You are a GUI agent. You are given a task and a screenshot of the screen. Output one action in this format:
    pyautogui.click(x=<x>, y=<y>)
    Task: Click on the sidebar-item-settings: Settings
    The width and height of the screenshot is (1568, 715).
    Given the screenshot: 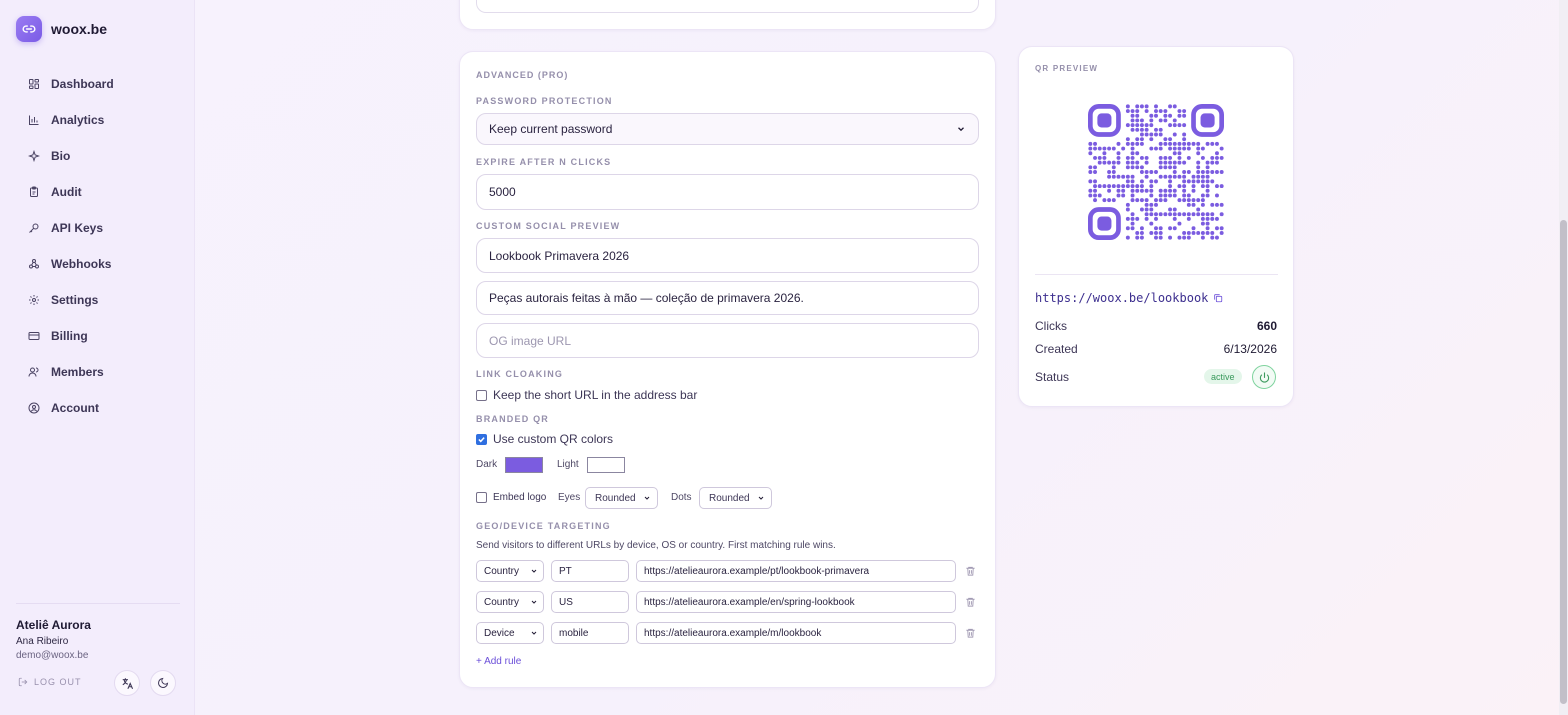 What is the action you would take?
    pyautogui.click(x=98, y=300)
    